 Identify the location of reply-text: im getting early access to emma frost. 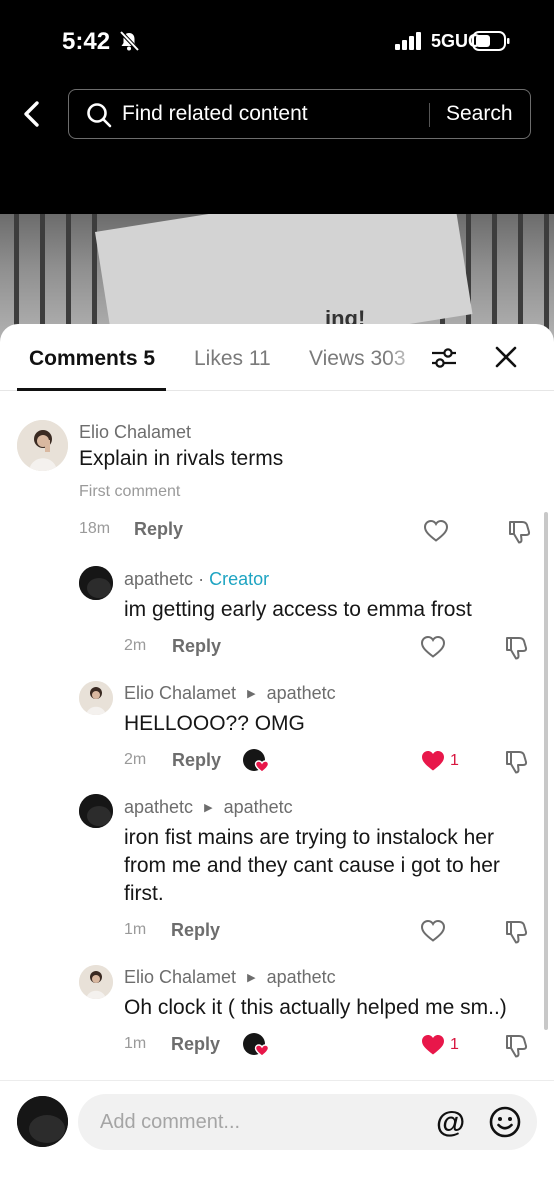
(298, 609).